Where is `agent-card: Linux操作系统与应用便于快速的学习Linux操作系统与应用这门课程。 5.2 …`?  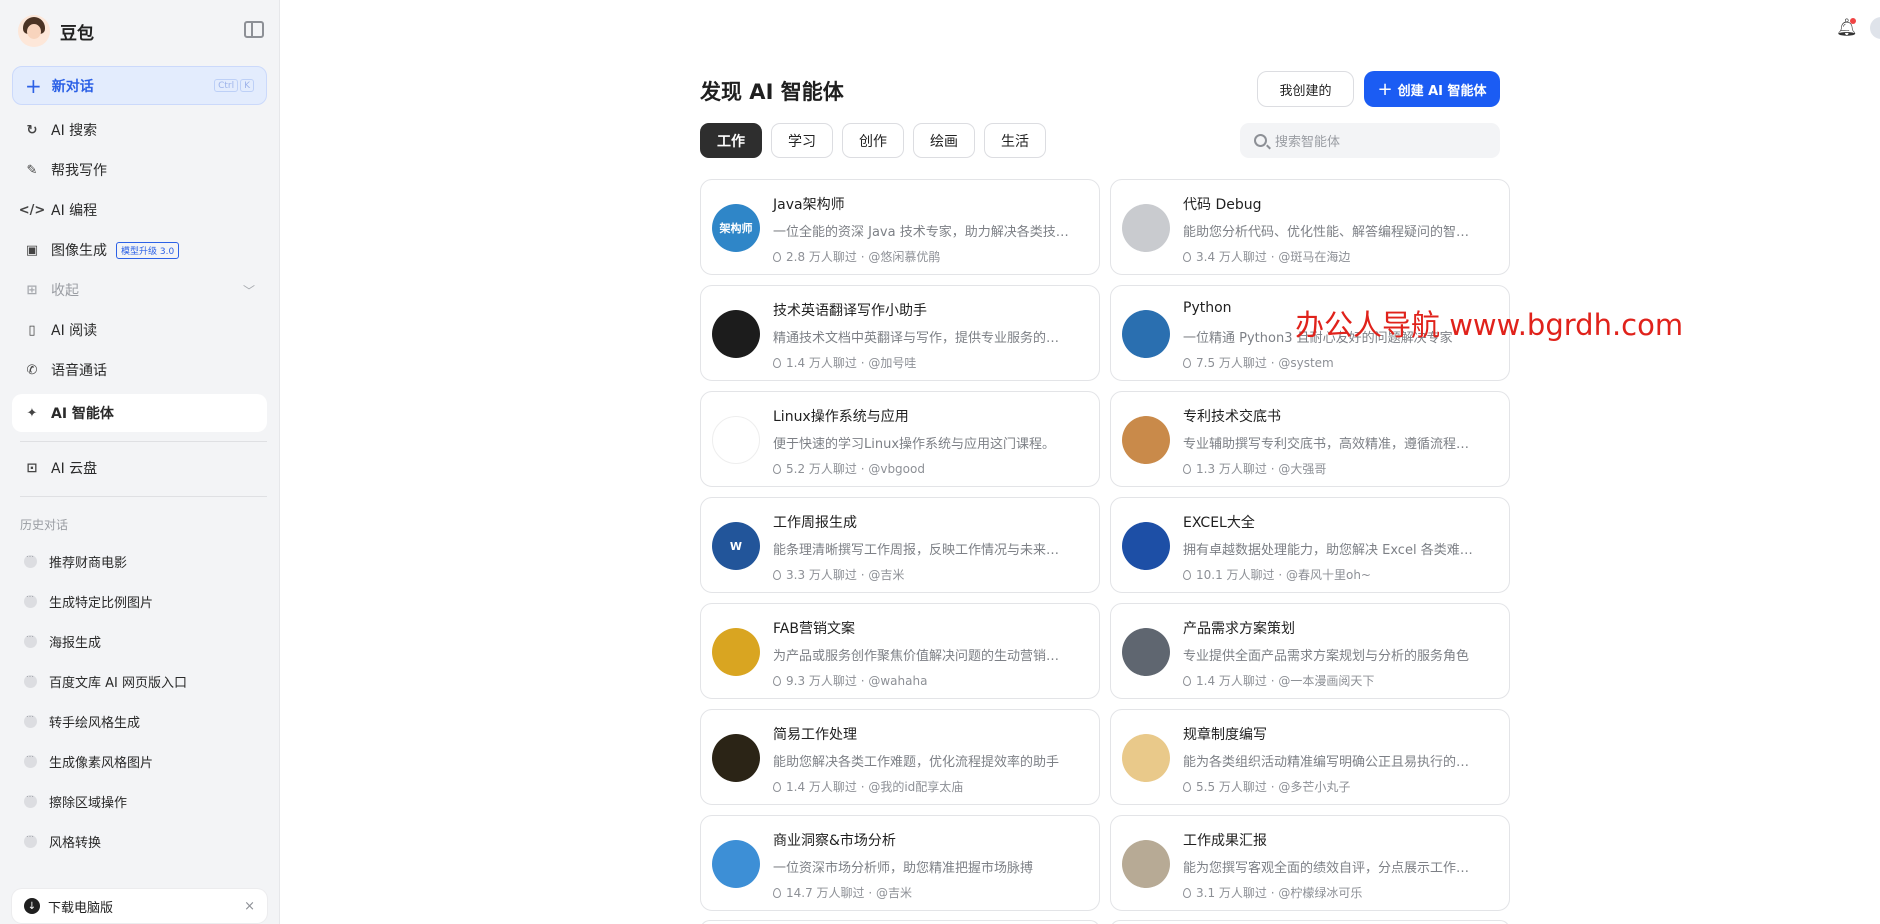 agent-card: Linux操作系统与应用便于快速的学习Linux操作系统与应用这门课程。 5.2 … is located at coordinates (900, 439).